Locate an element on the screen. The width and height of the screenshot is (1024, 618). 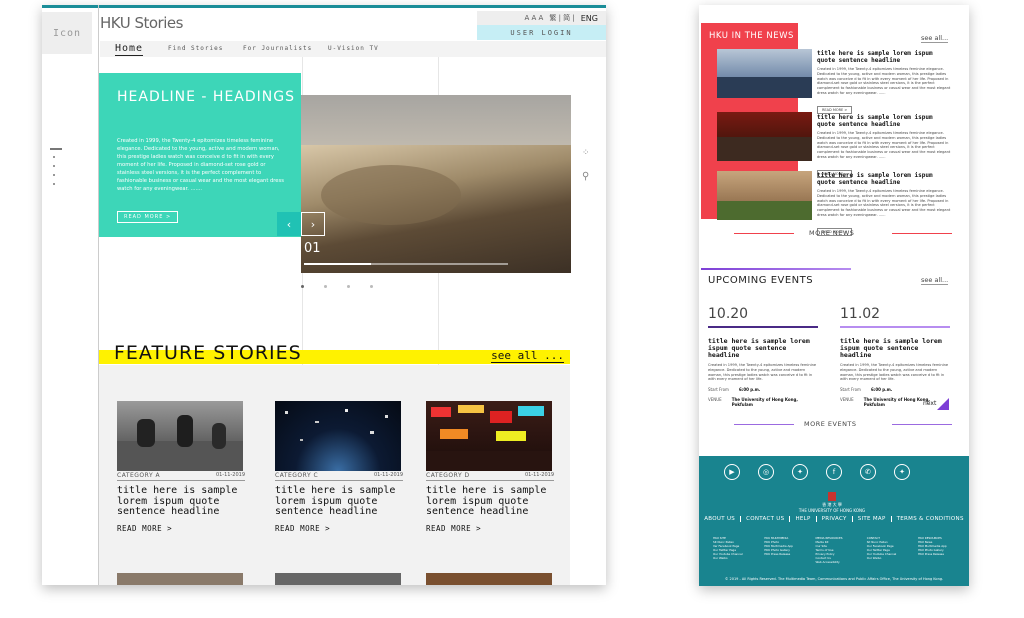
utility-bar: A A A 繁 | 简 | ENG is located at coordinates (541, 18).